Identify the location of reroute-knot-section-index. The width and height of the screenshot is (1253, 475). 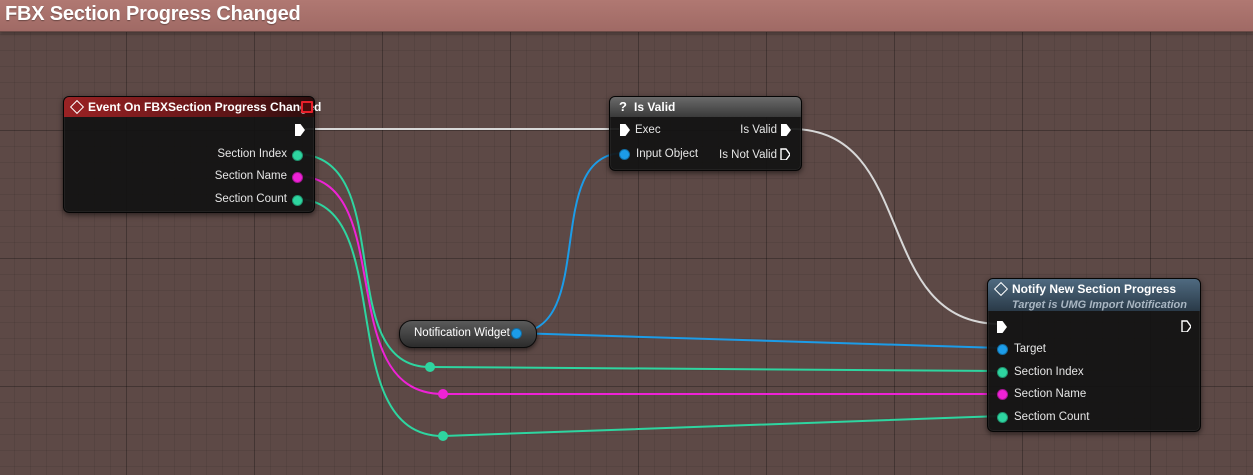
(430, 367).